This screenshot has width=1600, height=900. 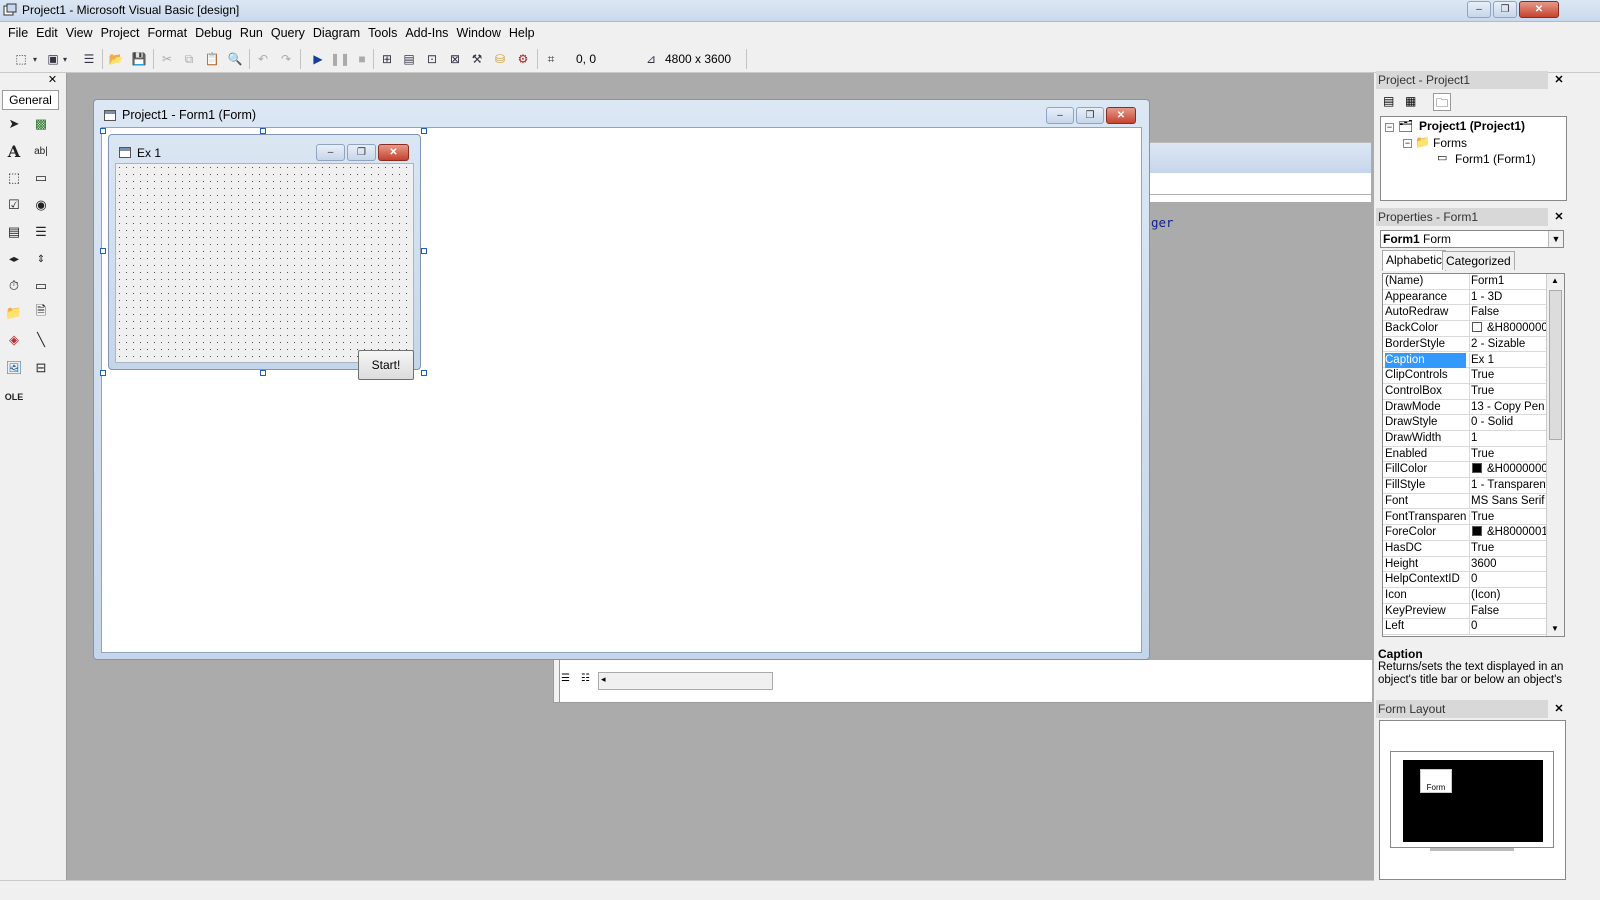 I want to click on ex1-close-button: ✕, so click(x=393, y=152).